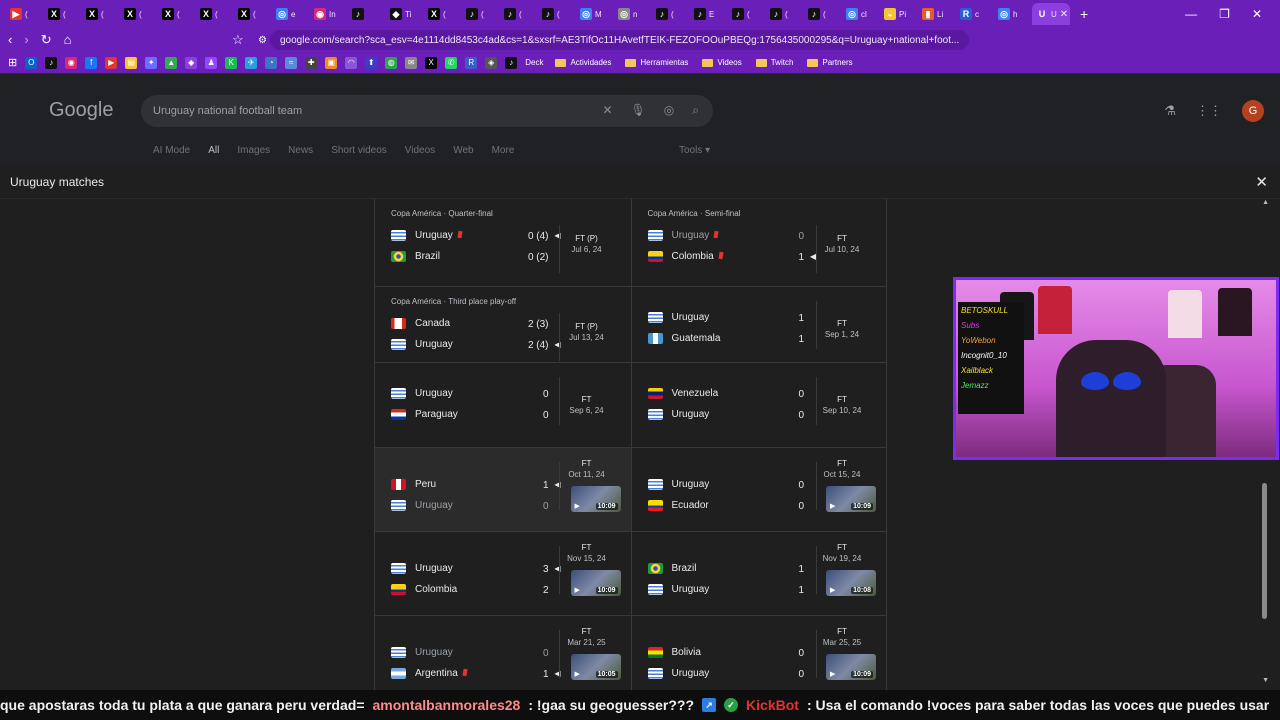  I want to click on tiktok-icon: ♪, so click(51, 62).